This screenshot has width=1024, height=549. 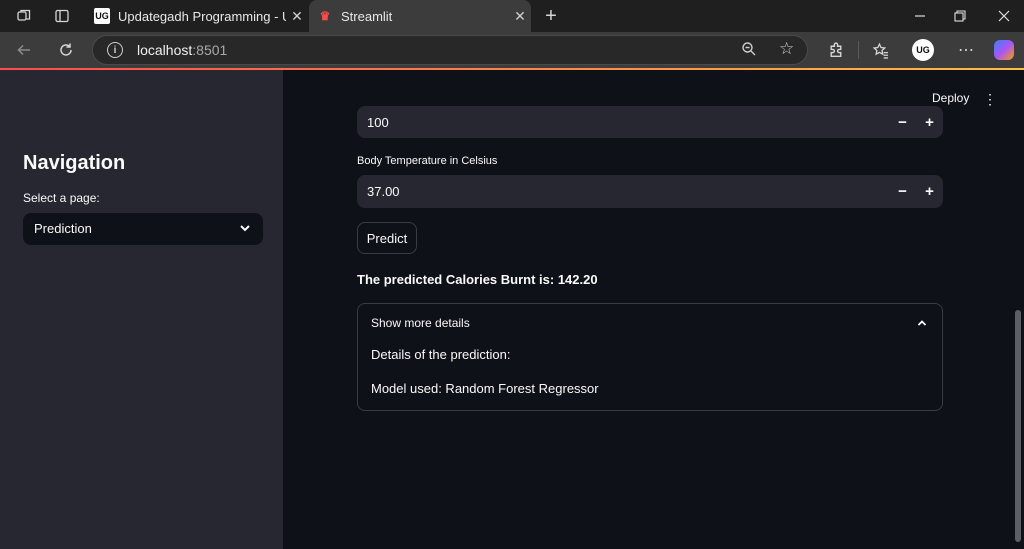 I want to click on page-selectbox: Prediction, so click(x=143, y=229).